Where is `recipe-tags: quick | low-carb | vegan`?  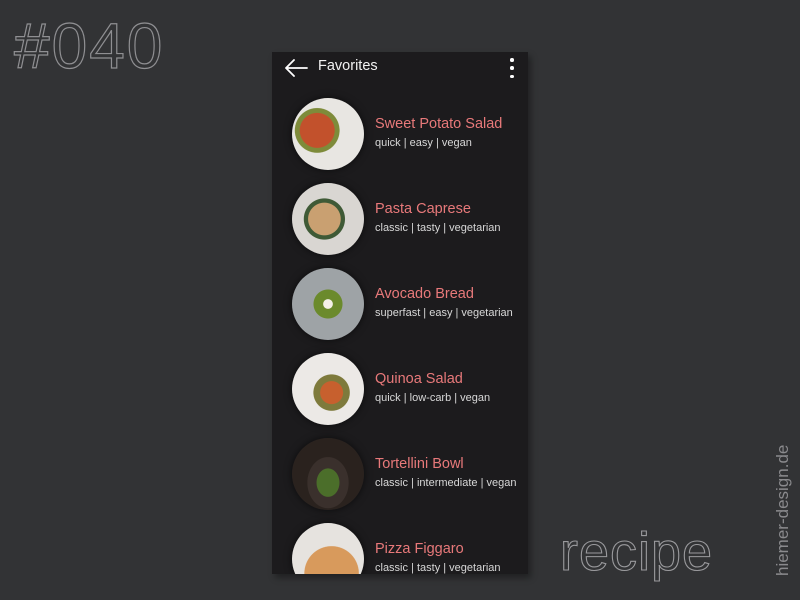 recipe-tags: quick | low-carb | vegan is located at coordinates (433, 398).